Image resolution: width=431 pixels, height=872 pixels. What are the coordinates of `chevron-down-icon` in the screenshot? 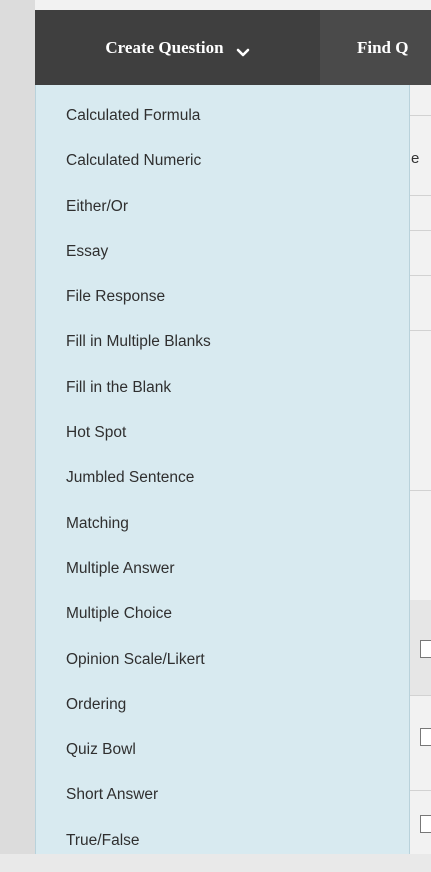 It's located at (243, 49).